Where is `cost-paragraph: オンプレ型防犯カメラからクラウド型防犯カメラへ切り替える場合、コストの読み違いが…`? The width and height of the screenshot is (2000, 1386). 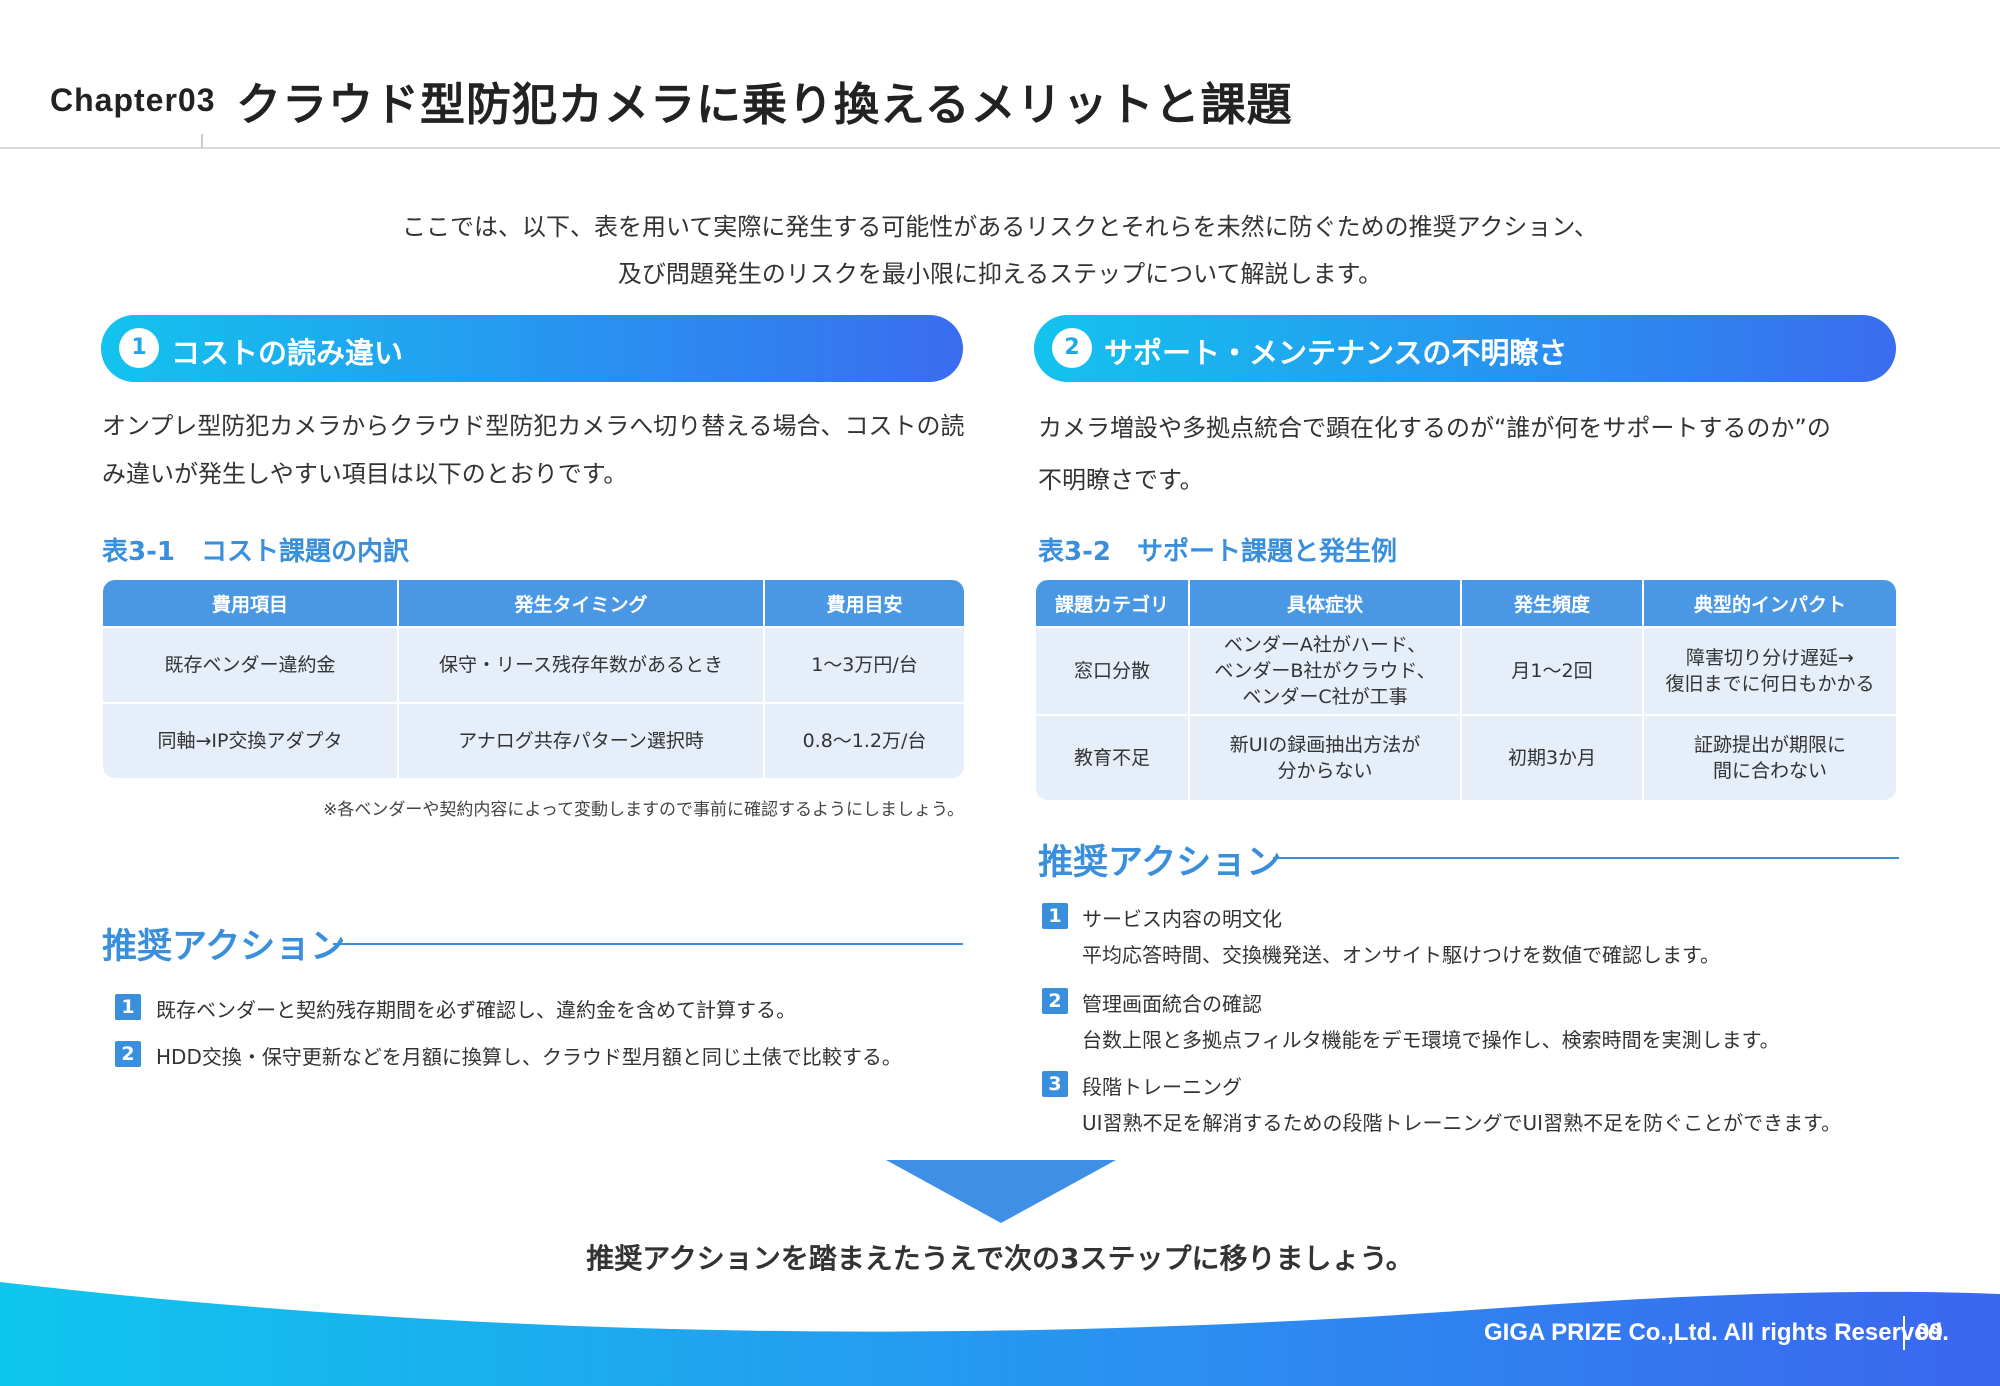 cost-paragraph: オンプレ型防犯カメラからクラウド型防犯カメラへ切り替える場合、コストの読み違いが… is located at coordinates (533, 450).